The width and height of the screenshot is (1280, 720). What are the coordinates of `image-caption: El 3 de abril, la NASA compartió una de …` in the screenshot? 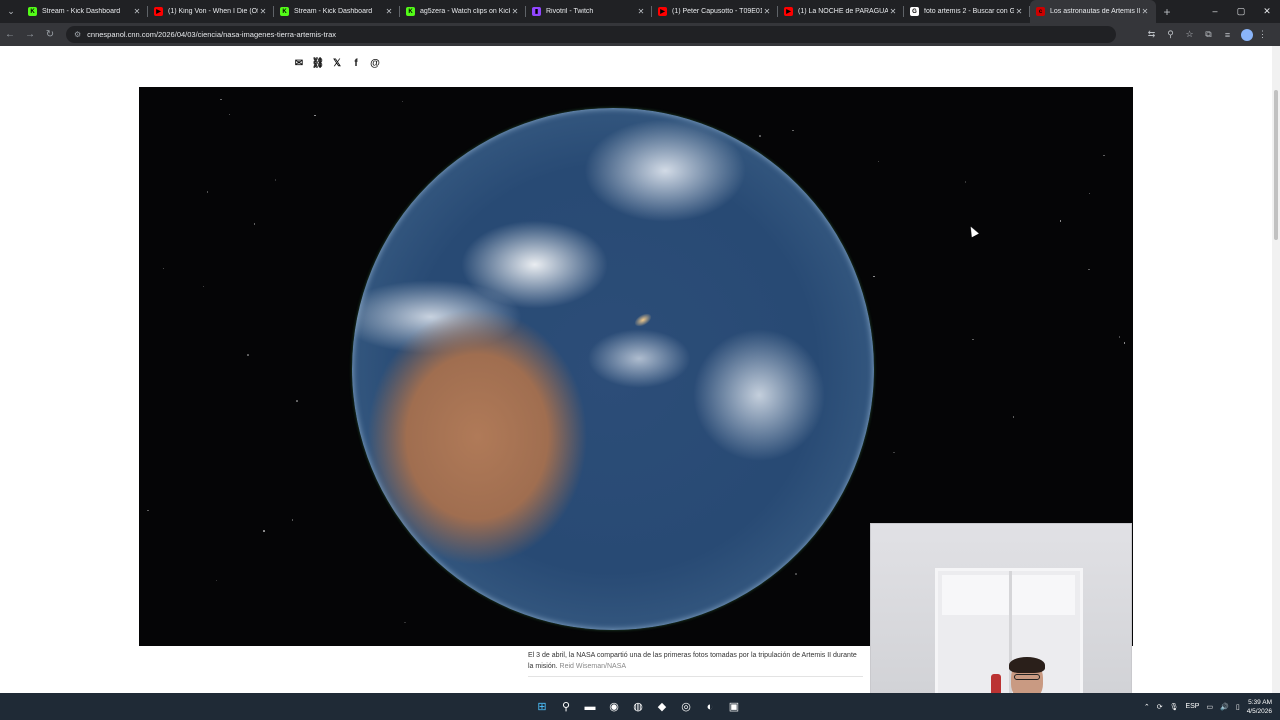 It's located at (695, 661).